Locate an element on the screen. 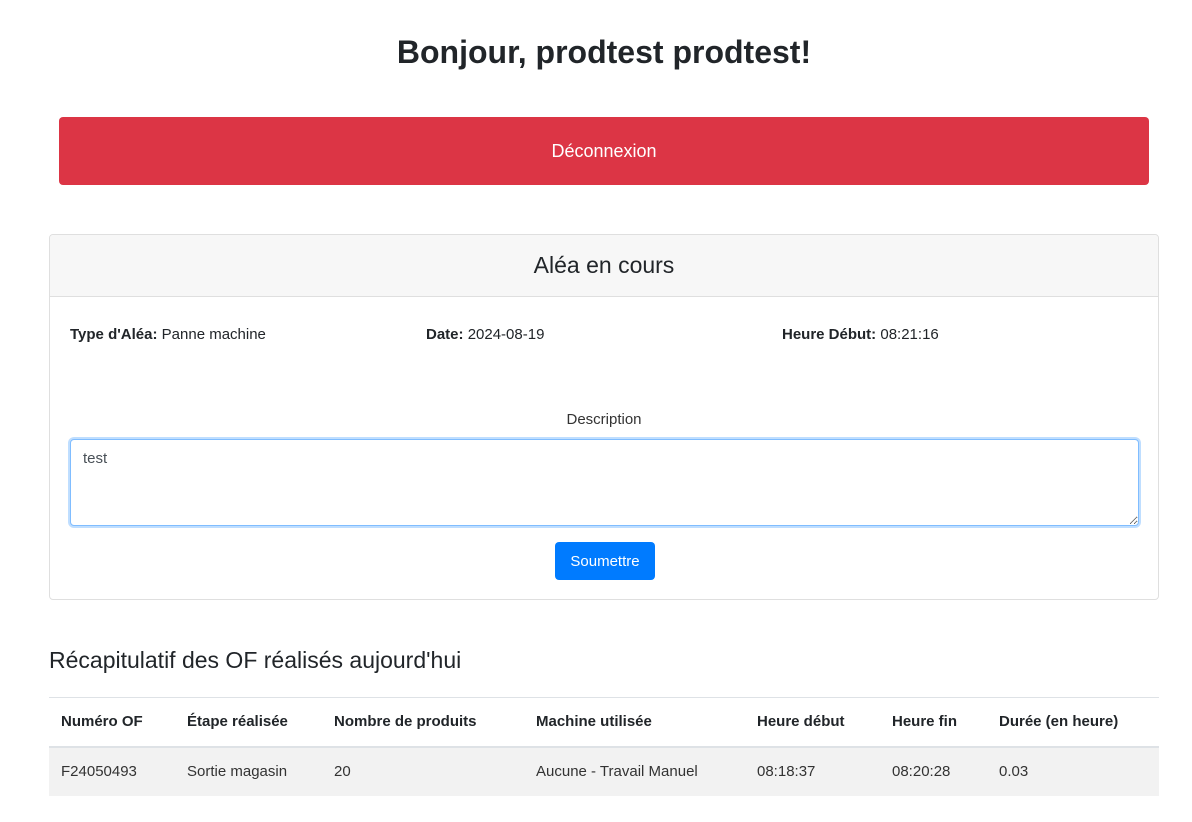 This screenshot has width=1192, height=822. incident-start-value: 08:21:16 is located at coordinates (909, 334).